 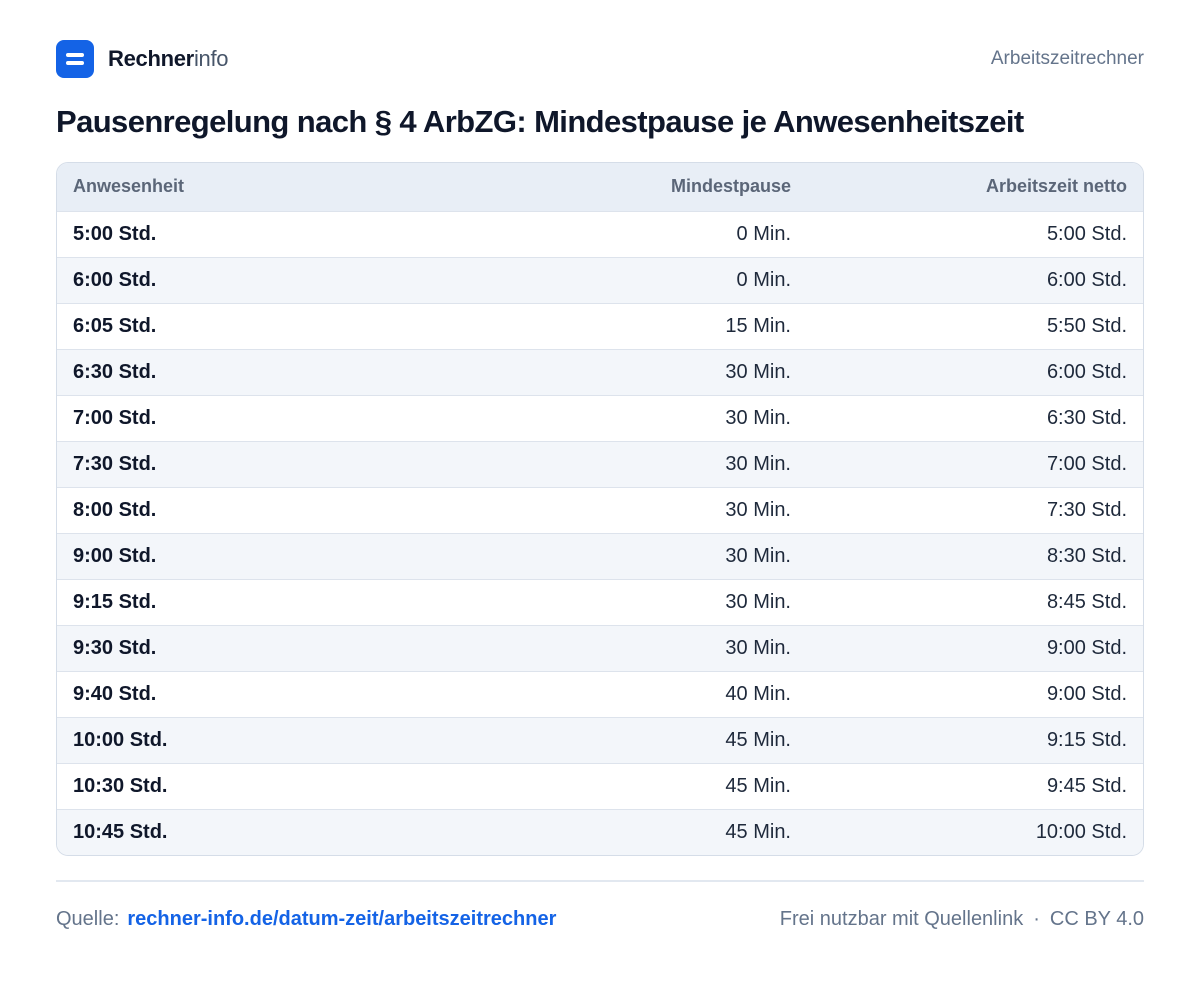 What do you see at coordinates (1086, 601) in the screenshot?
I see `cell-arbeitszeit-netto: 8:45 Std.` at bounding box center [1086, 601].